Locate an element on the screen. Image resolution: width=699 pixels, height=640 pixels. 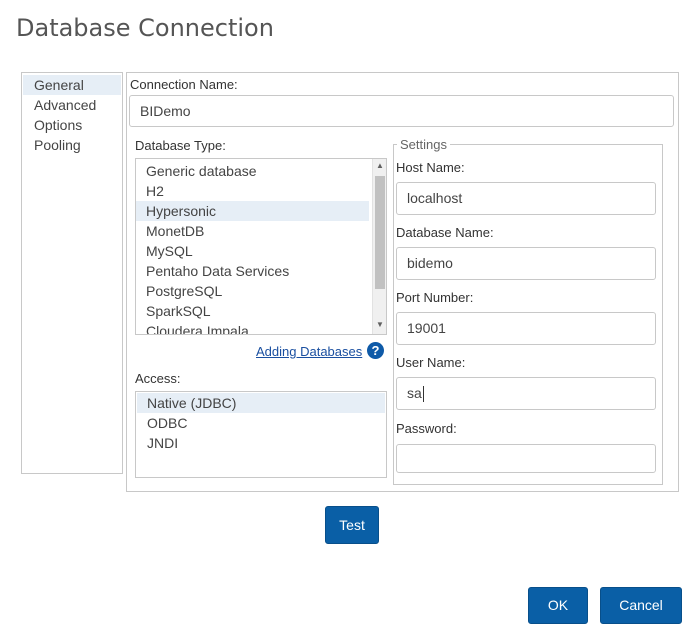
sidebar-item-advanced: Advanced is located at coordinates (72, 105).